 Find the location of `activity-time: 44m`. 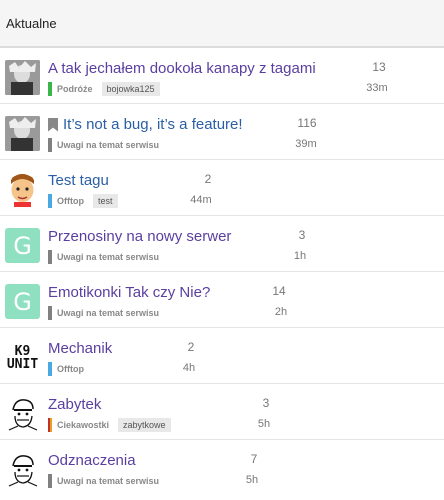

activity-time: 44m is located at coordinates (201, 200).